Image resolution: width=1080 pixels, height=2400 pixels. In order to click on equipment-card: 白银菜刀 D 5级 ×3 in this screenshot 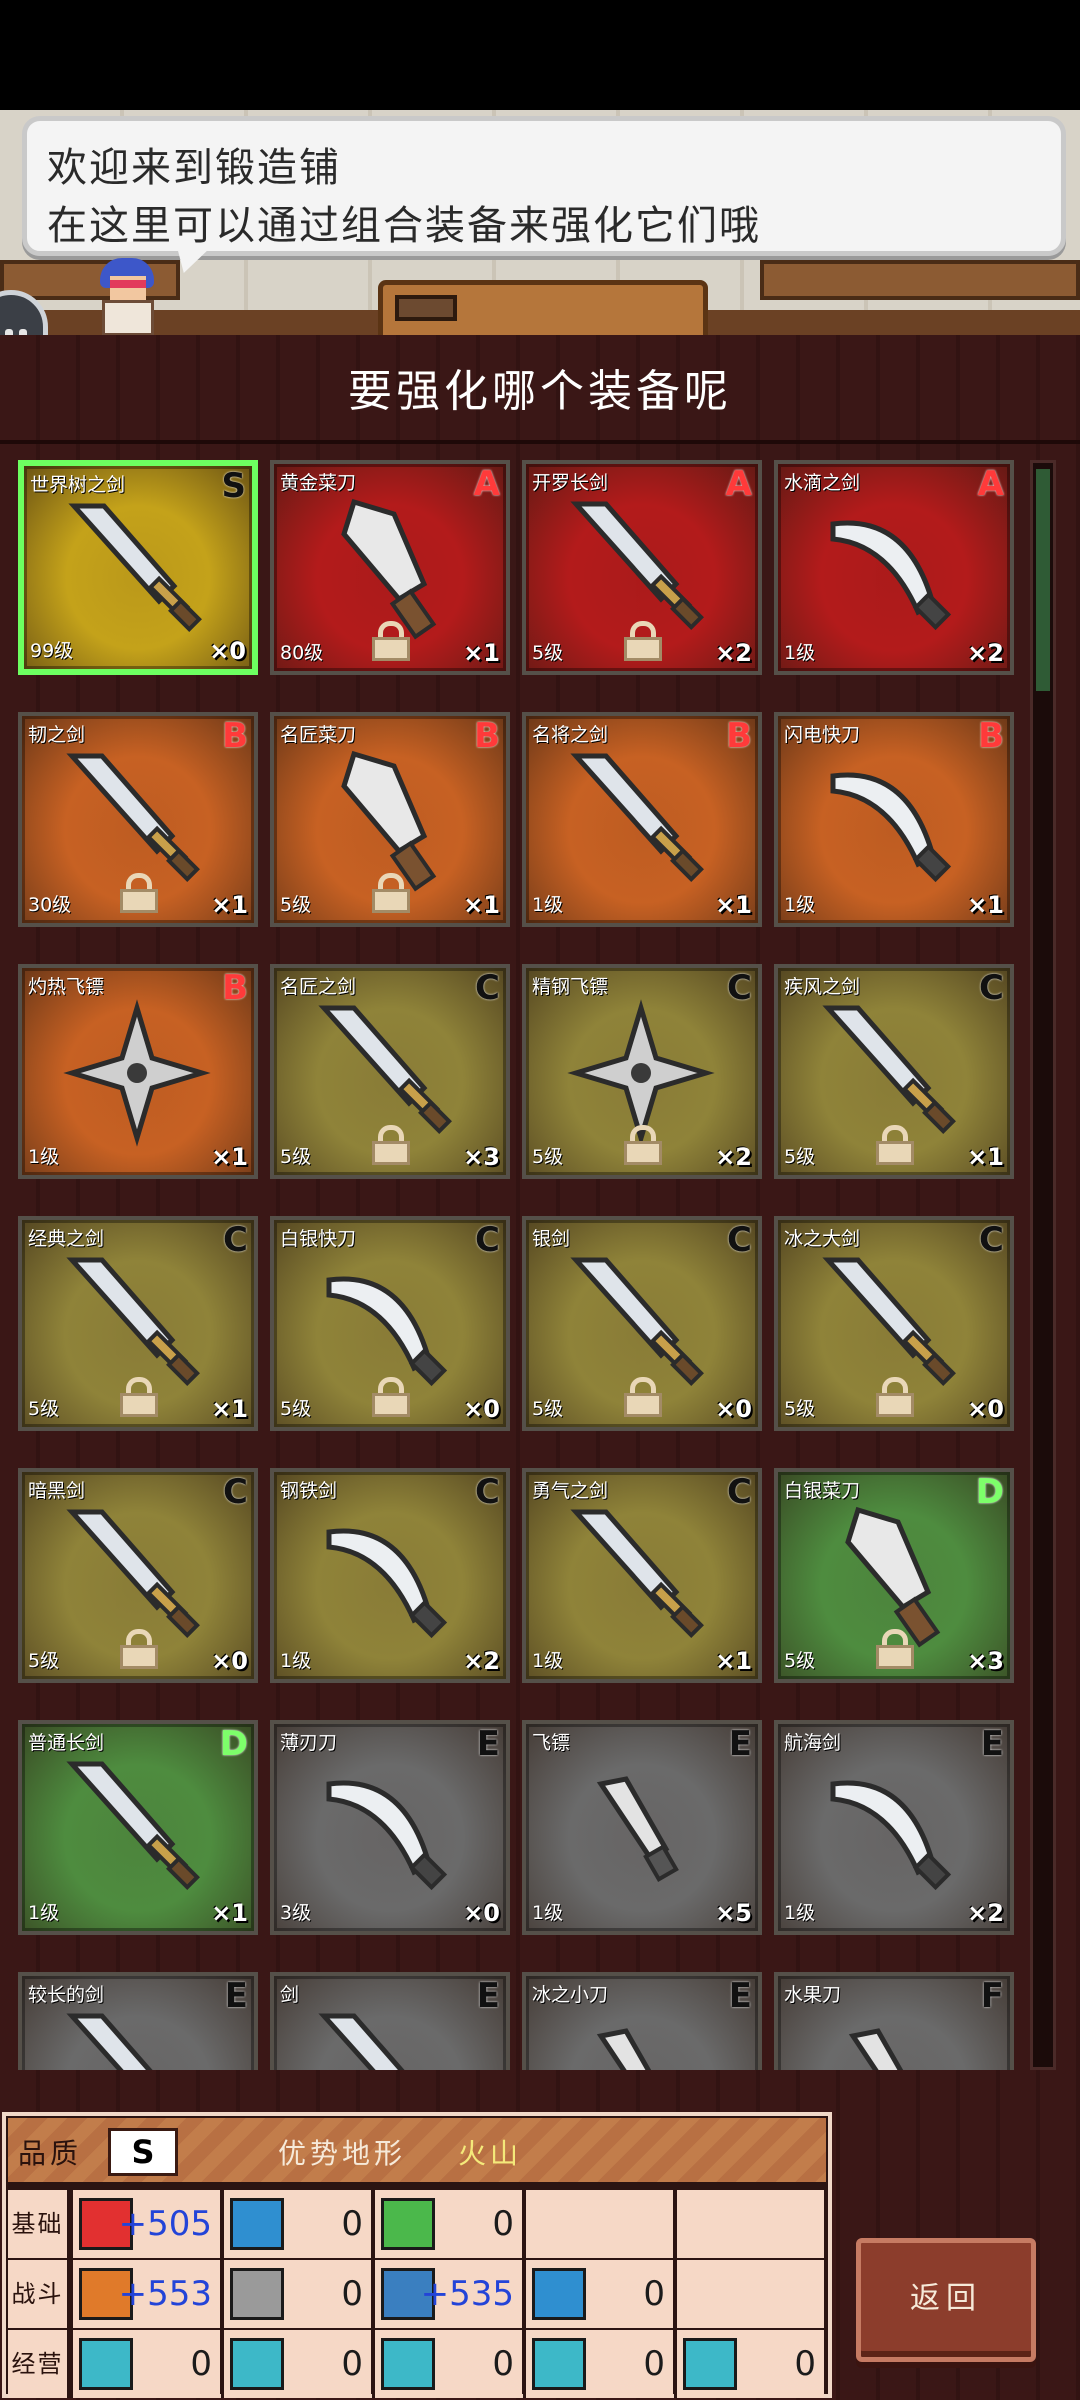, I will do `click(894, 1575)`.